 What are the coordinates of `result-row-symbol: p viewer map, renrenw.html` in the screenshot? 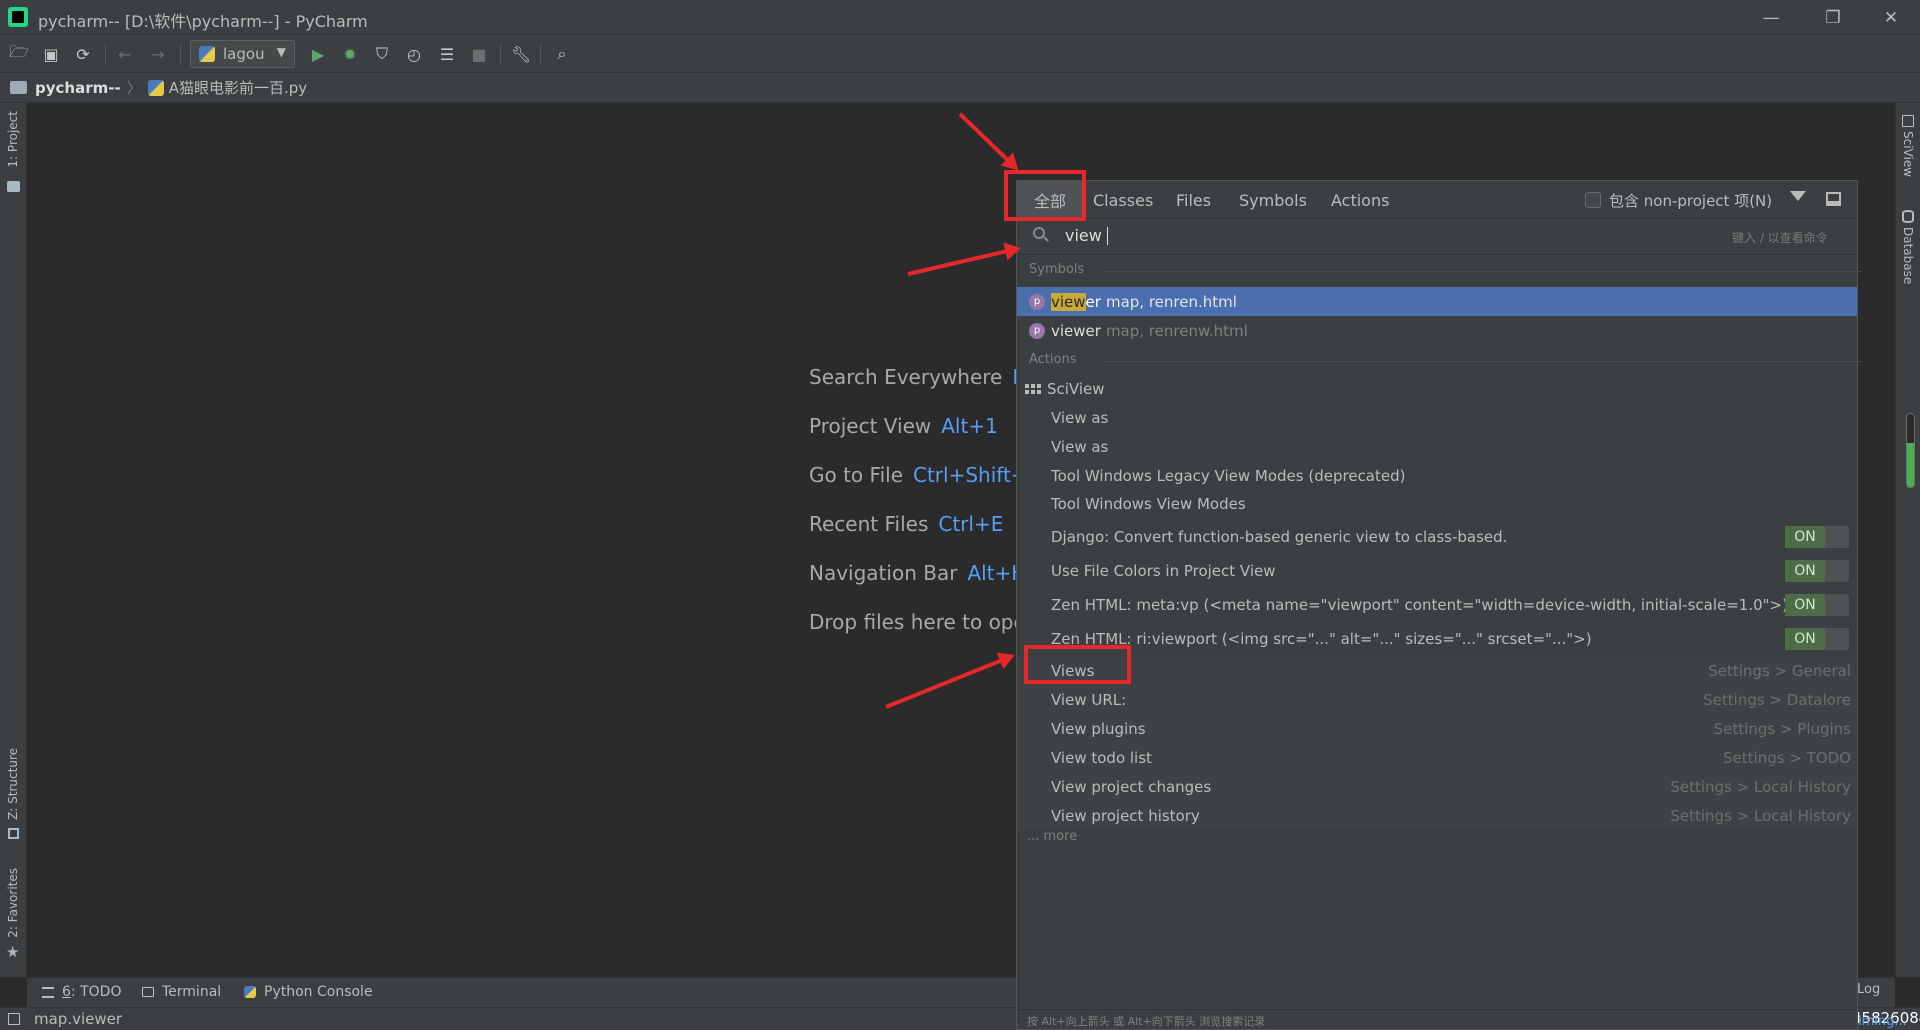 It's located at (1437, 330).